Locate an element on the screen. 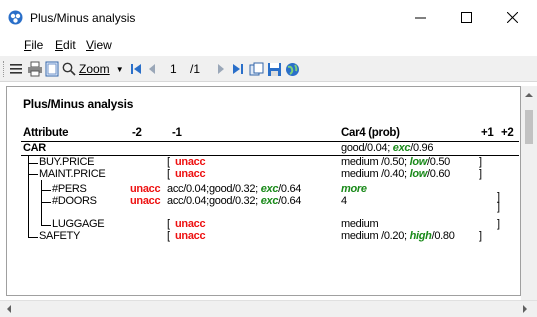  menu-file: File is located at coordinates (33, 45).